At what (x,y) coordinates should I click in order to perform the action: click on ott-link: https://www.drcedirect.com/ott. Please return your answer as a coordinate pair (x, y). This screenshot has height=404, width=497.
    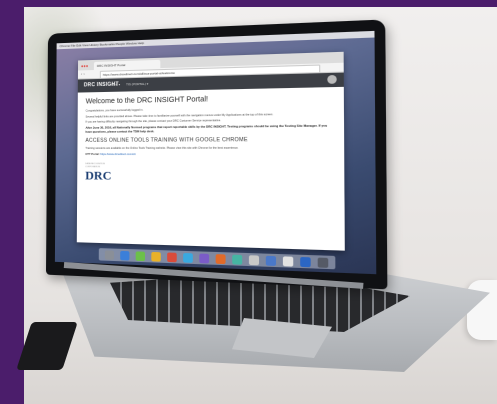
    Looking at the image, I should click on (117, 154).